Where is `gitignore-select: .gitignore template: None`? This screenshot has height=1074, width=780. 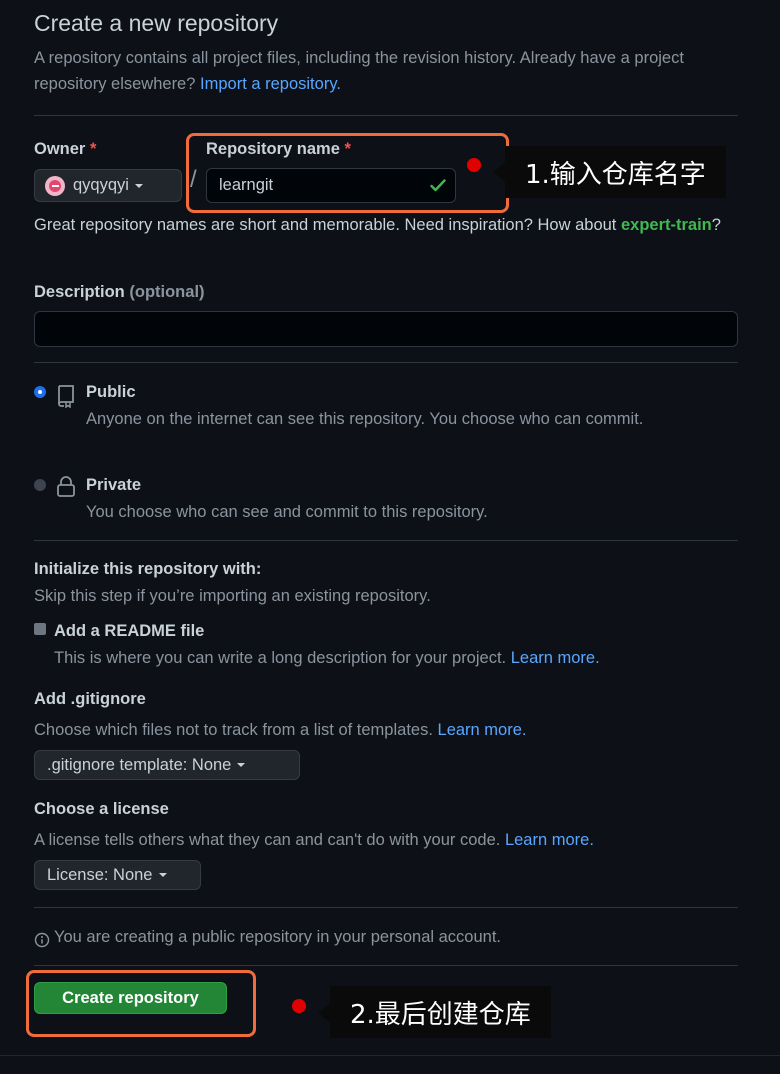 gitignore-select: .gitignore template: None is located at coordinates (167, 765).